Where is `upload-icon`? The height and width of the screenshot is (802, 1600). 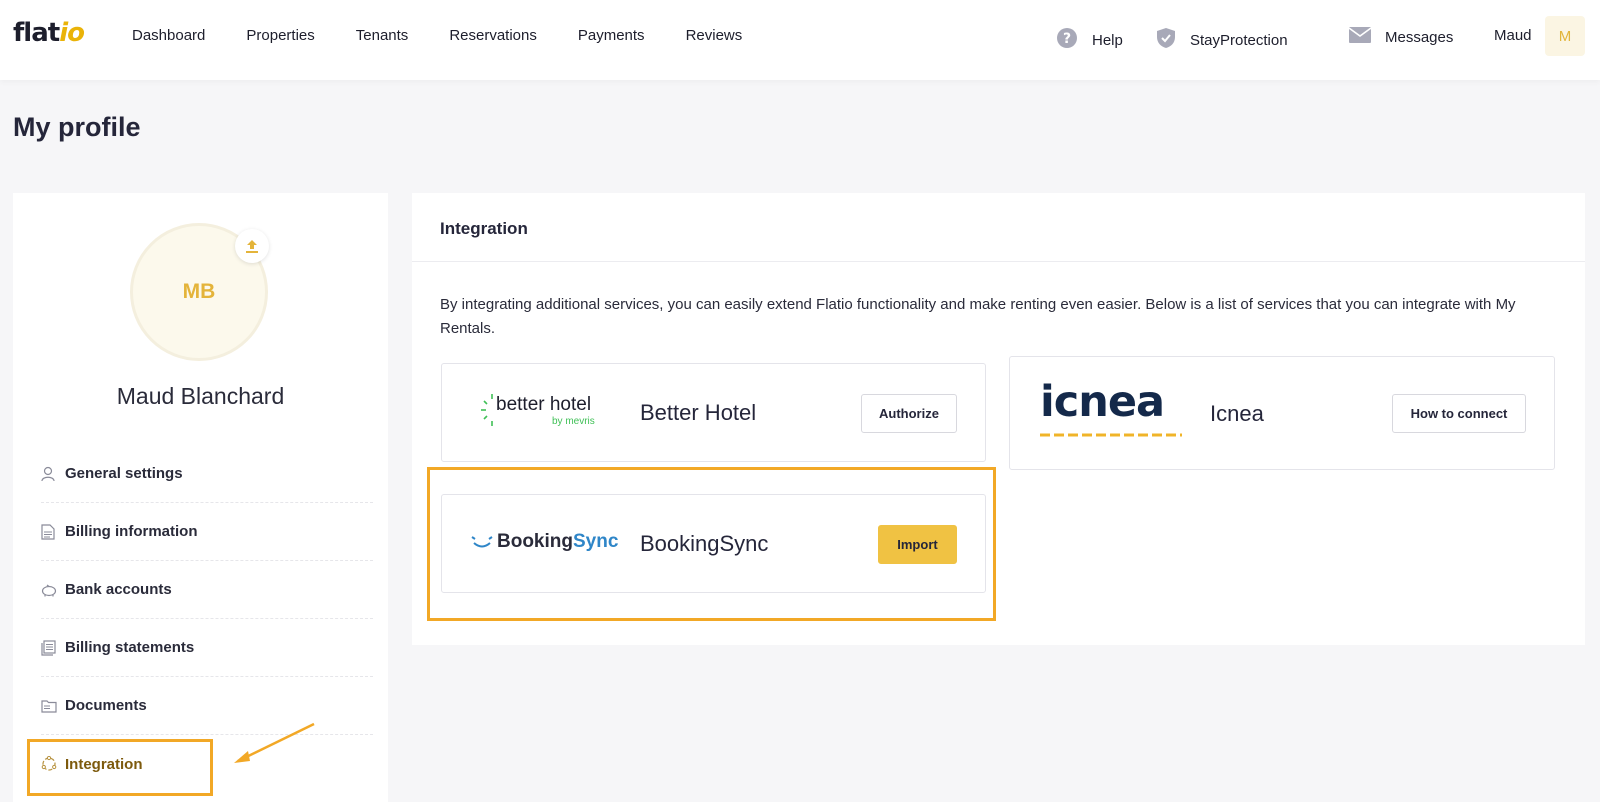
upload-icon is located at coordinates (252, 246).